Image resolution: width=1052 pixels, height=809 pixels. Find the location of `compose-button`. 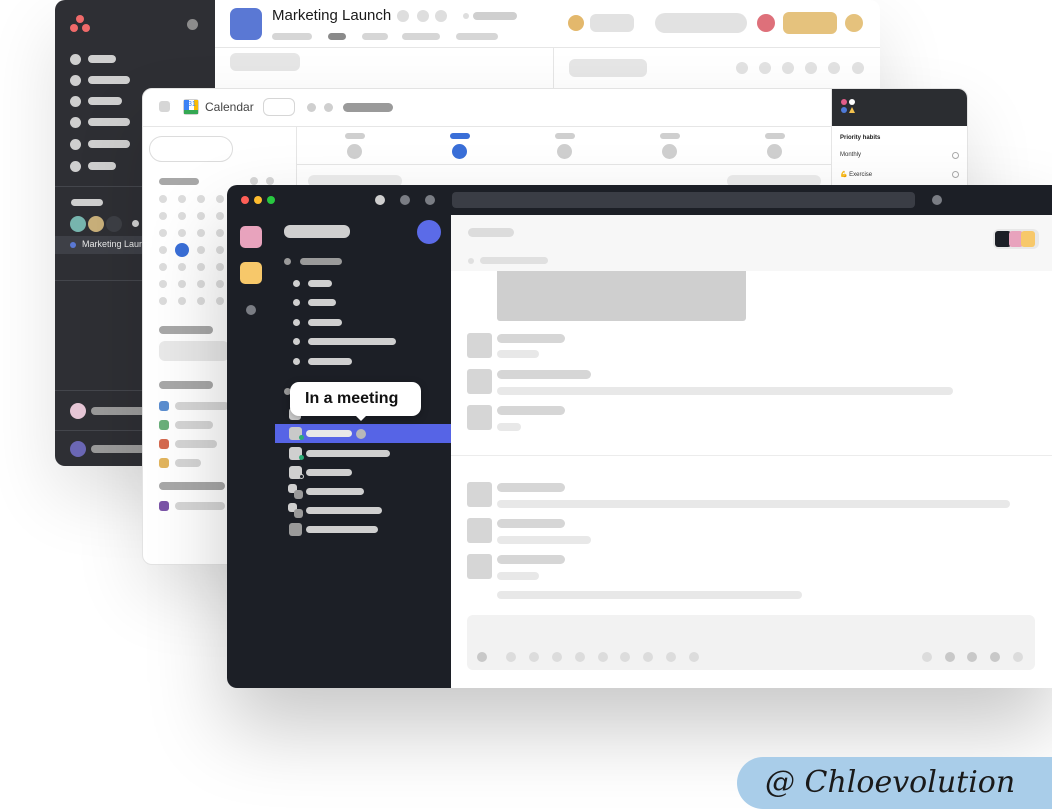

compose-button is located at coordinates (429, 232).